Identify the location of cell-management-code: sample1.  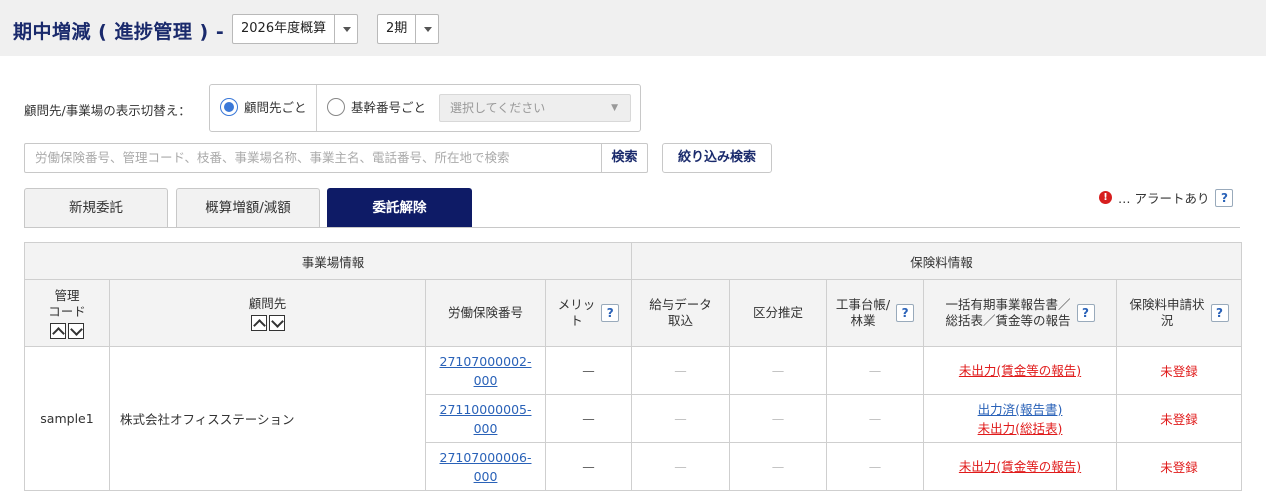
(67, 418).